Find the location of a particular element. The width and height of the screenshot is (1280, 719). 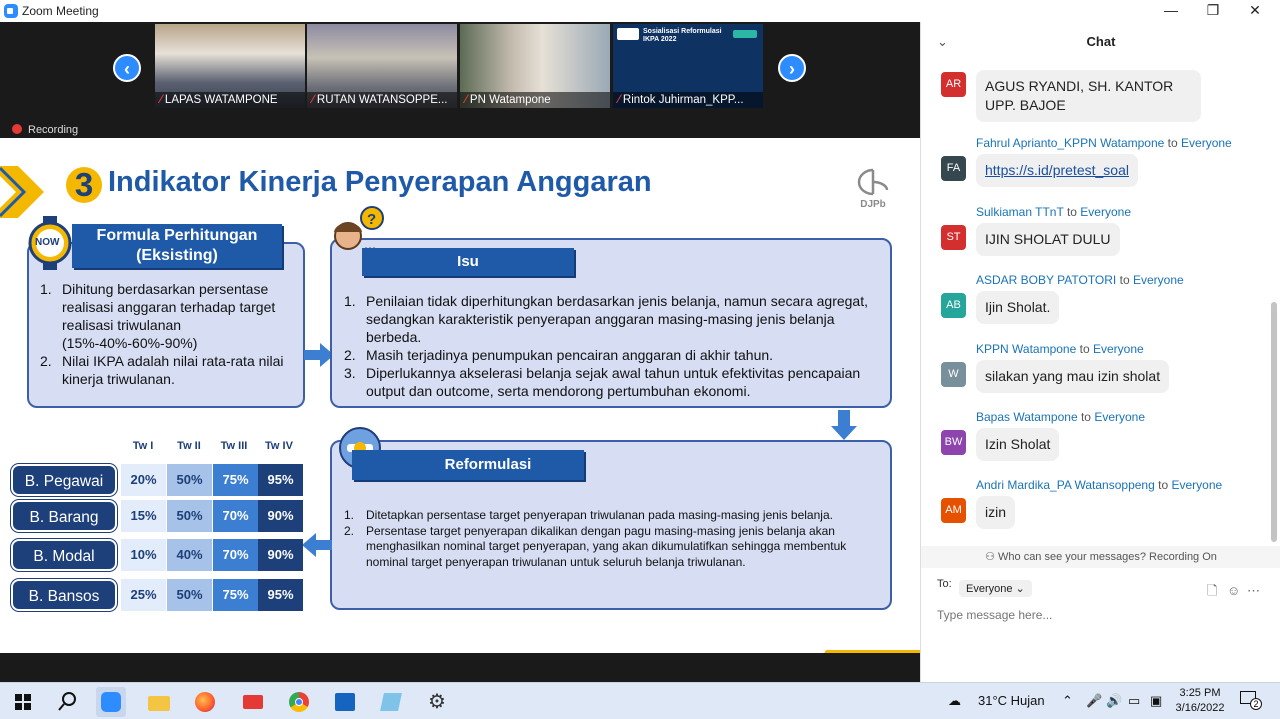

weather-text: 31°C Hujan is located at coordinates (1011, 700).